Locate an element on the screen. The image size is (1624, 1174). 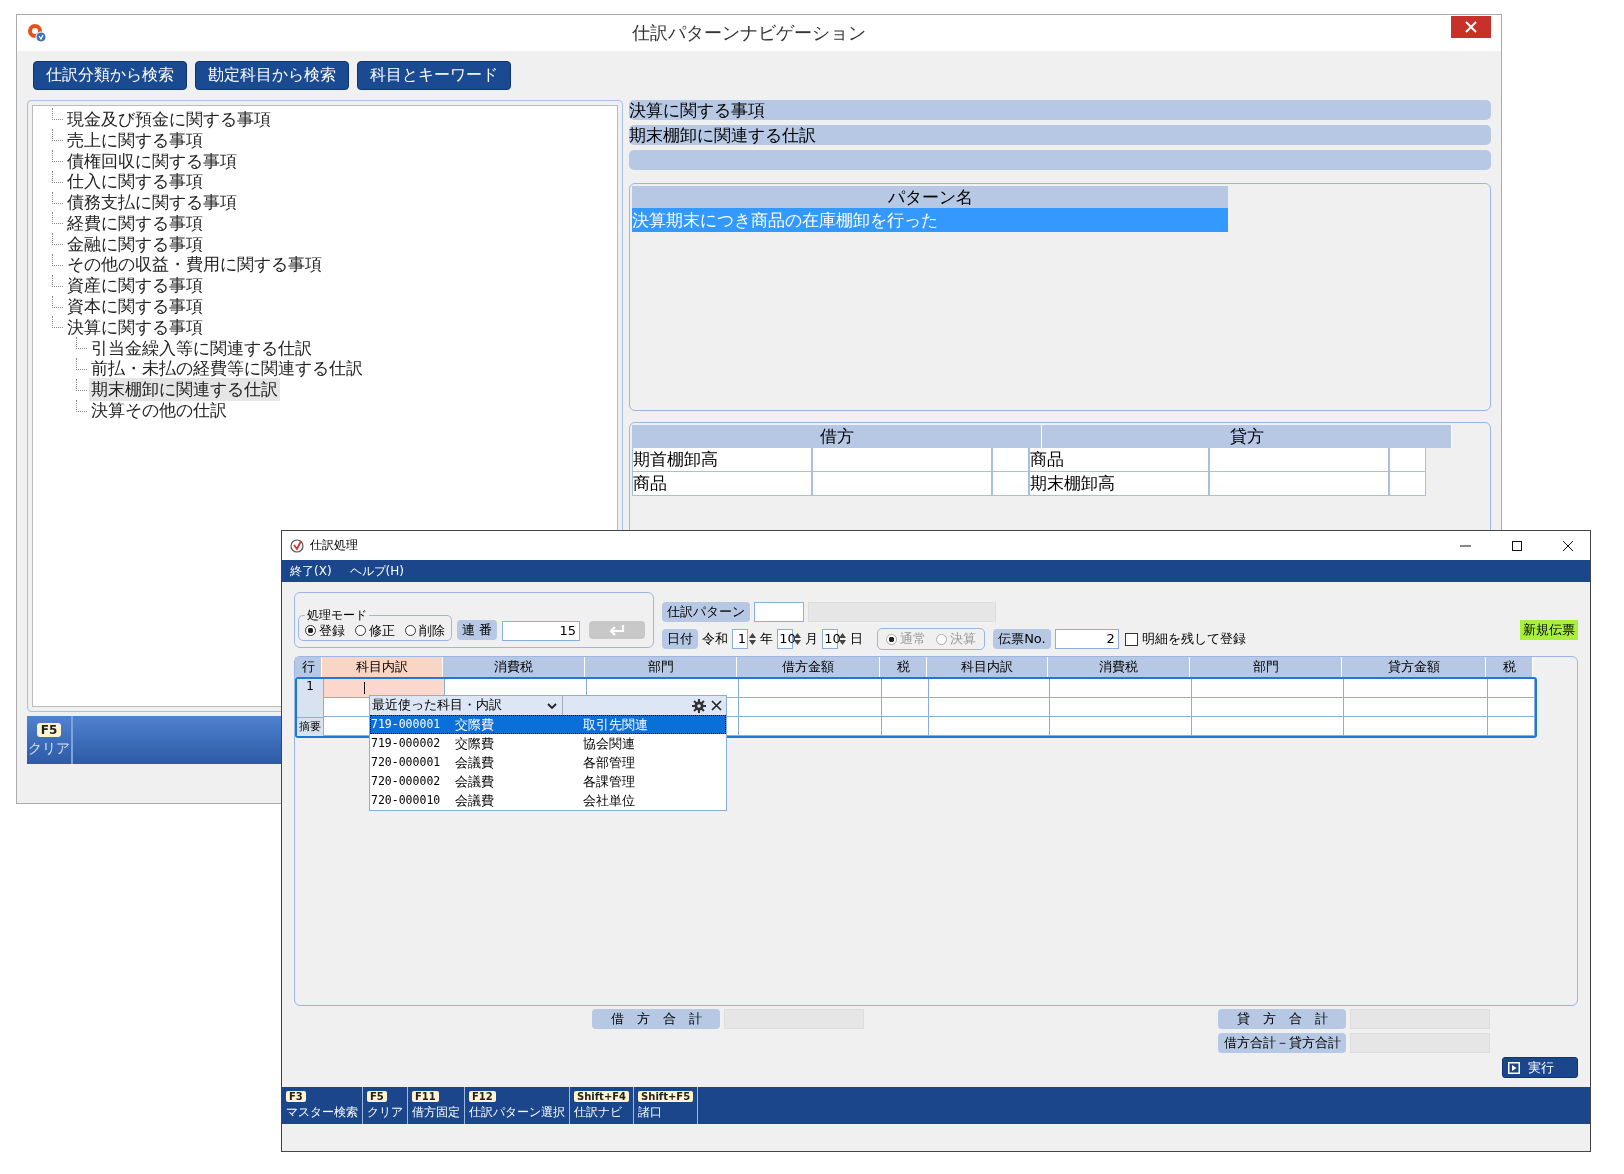
unit-text: 日 is located at coordinates (857, 639).